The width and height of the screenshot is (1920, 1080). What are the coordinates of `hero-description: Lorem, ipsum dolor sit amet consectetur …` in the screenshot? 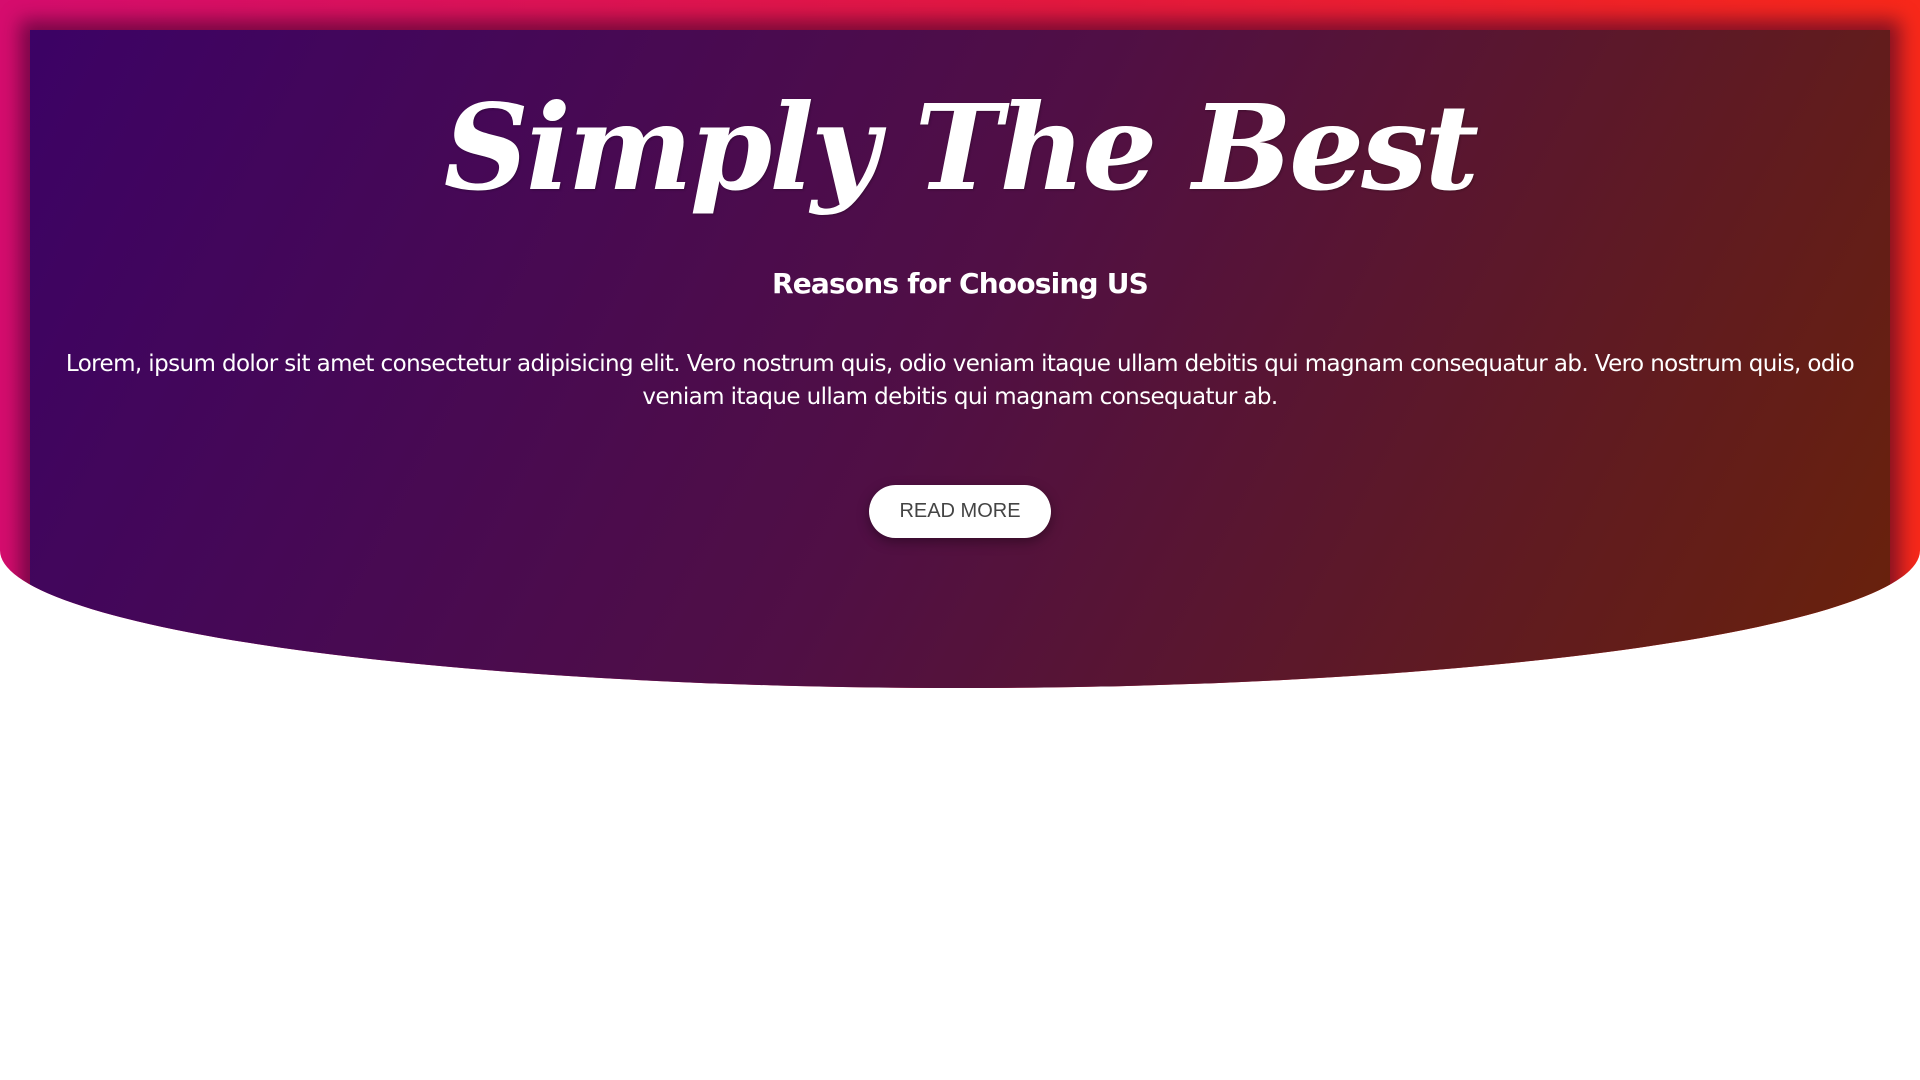 It's located at (960, 380).